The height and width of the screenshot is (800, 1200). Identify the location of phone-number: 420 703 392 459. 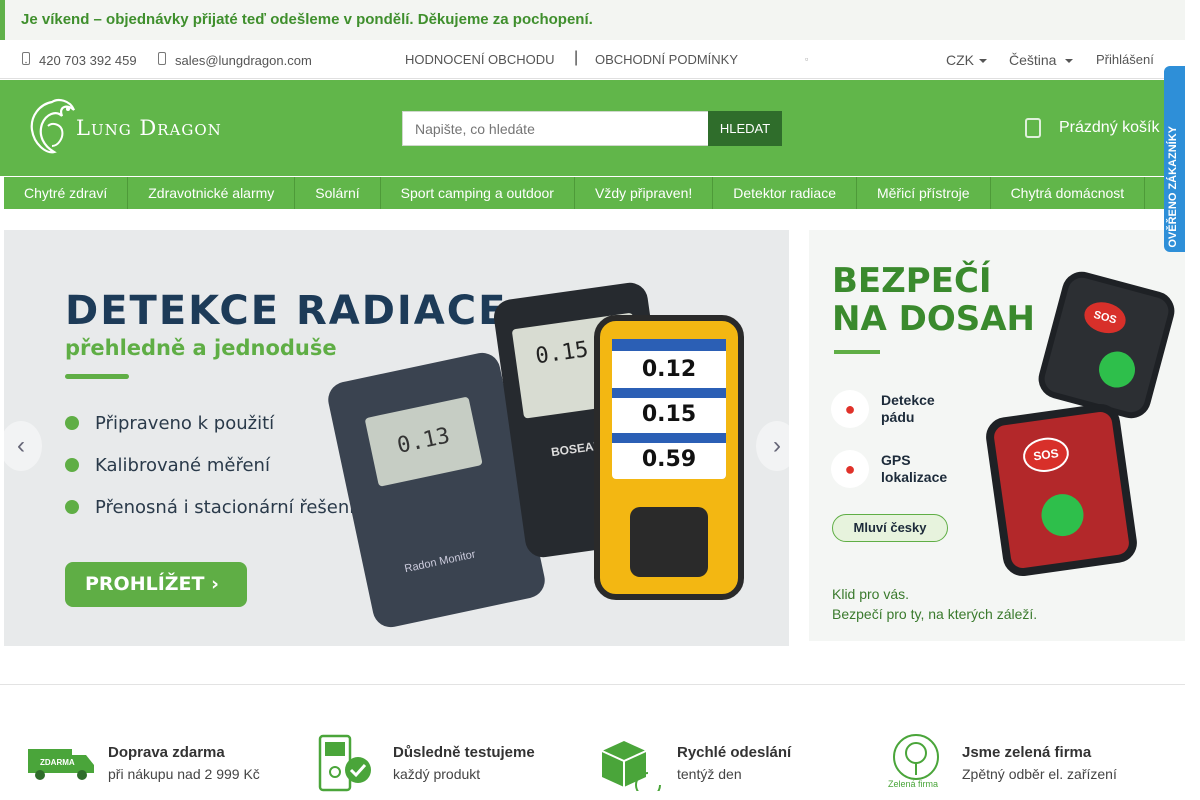
(88, 60).